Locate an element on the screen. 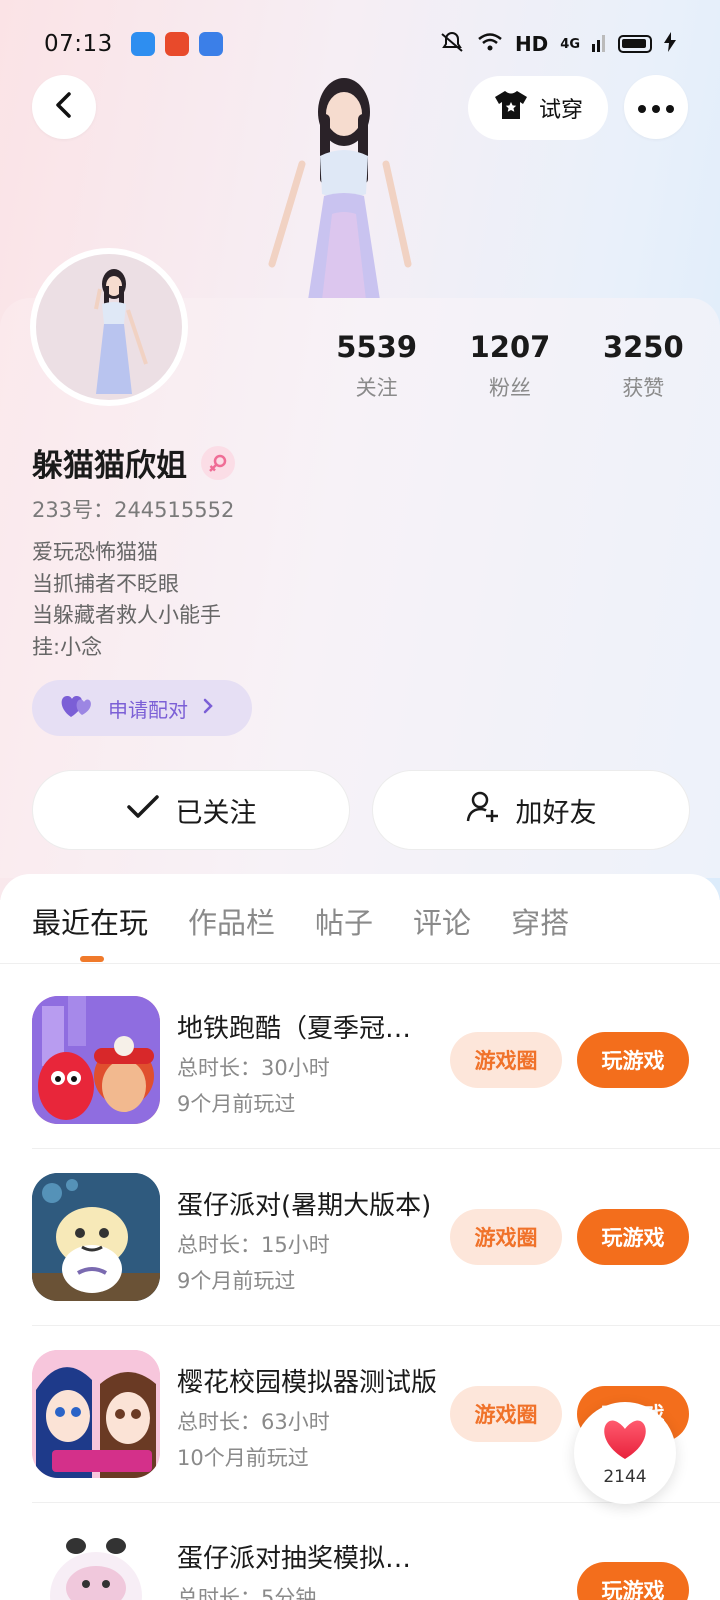  try-on-button: 试穿 is located at coordinates (538, 108).